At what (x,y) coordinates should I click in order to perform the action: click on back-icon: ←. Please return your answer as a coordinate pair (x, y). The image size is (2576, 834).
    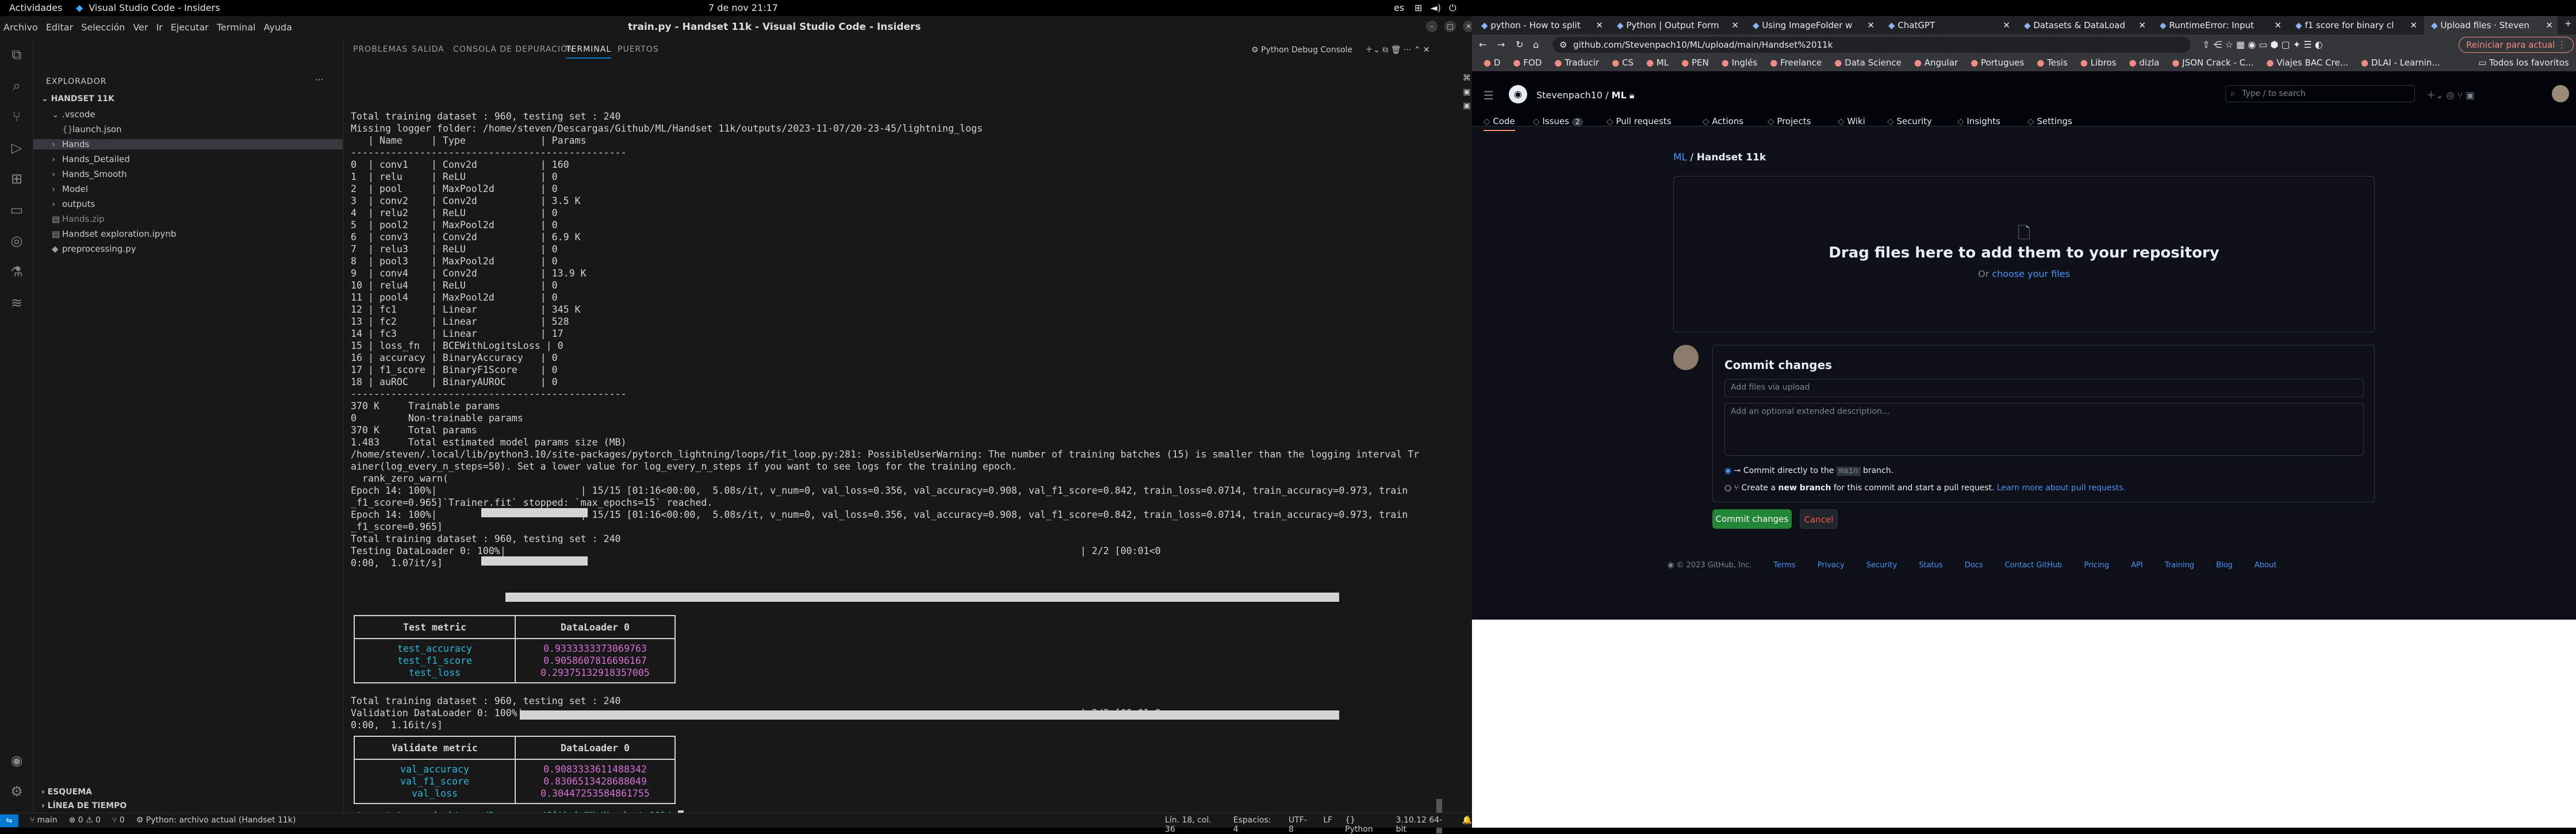
    Looking at the image, I should click on (1482, 45).